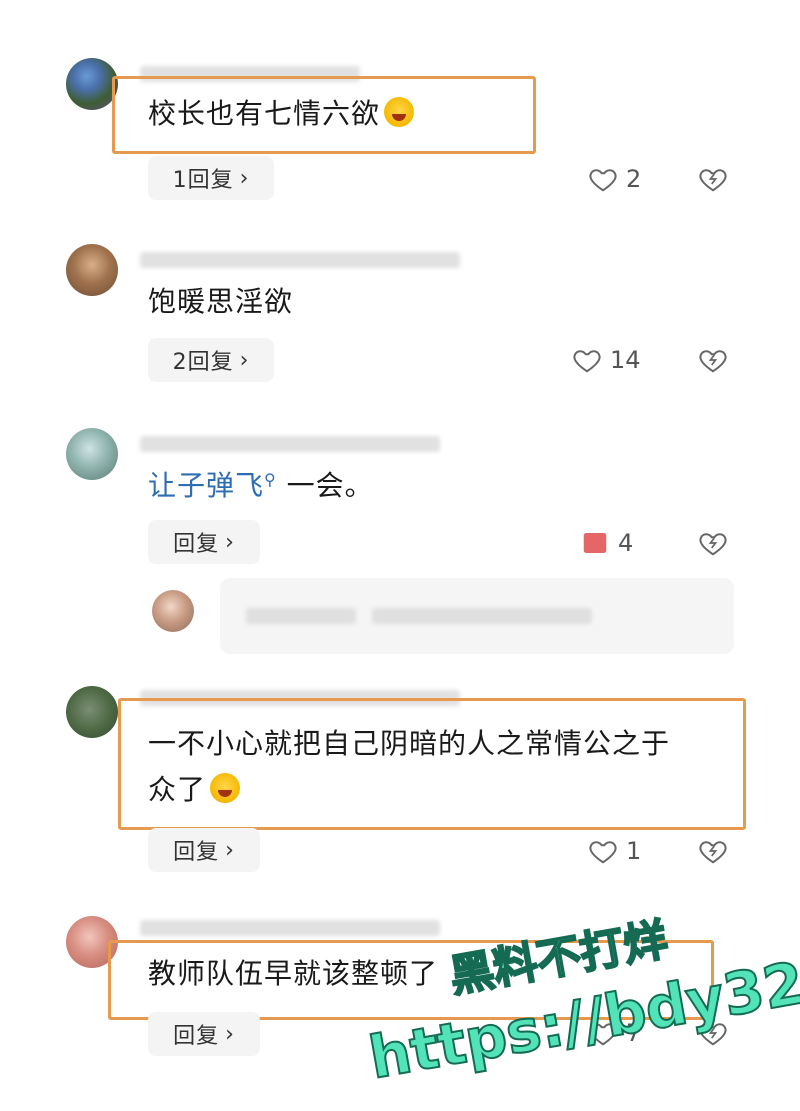  I want to click on like-button: 1, so click(614, 851).